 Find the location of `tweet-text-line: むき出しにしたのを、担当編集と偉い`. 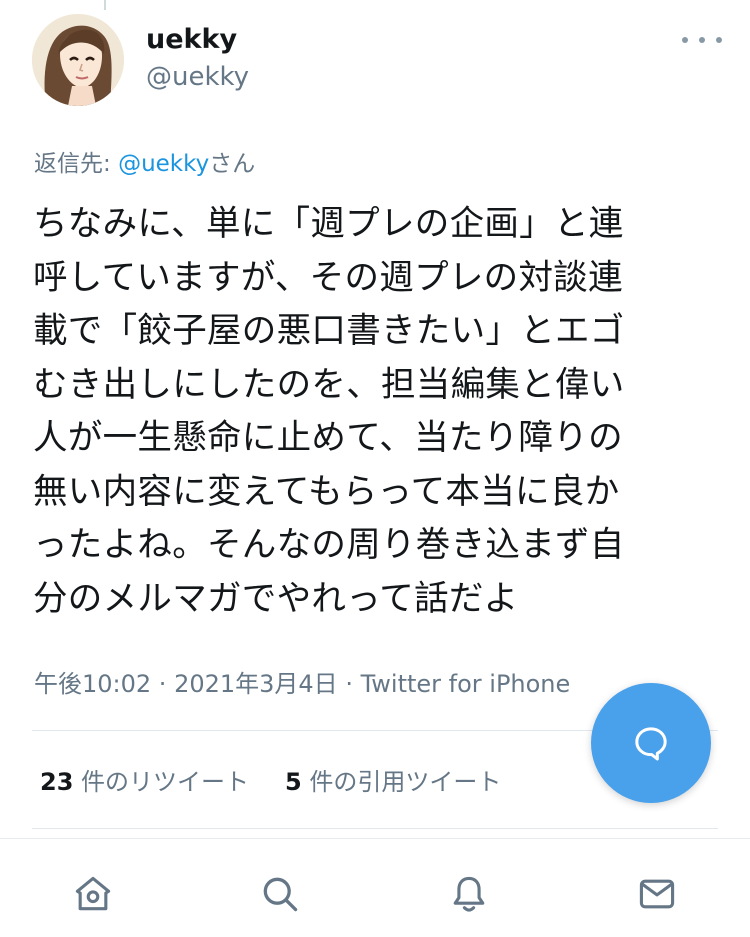

tweet-text-line: むき出しにしたのを、担当編集と偉い is located at coordinates (329, 384).